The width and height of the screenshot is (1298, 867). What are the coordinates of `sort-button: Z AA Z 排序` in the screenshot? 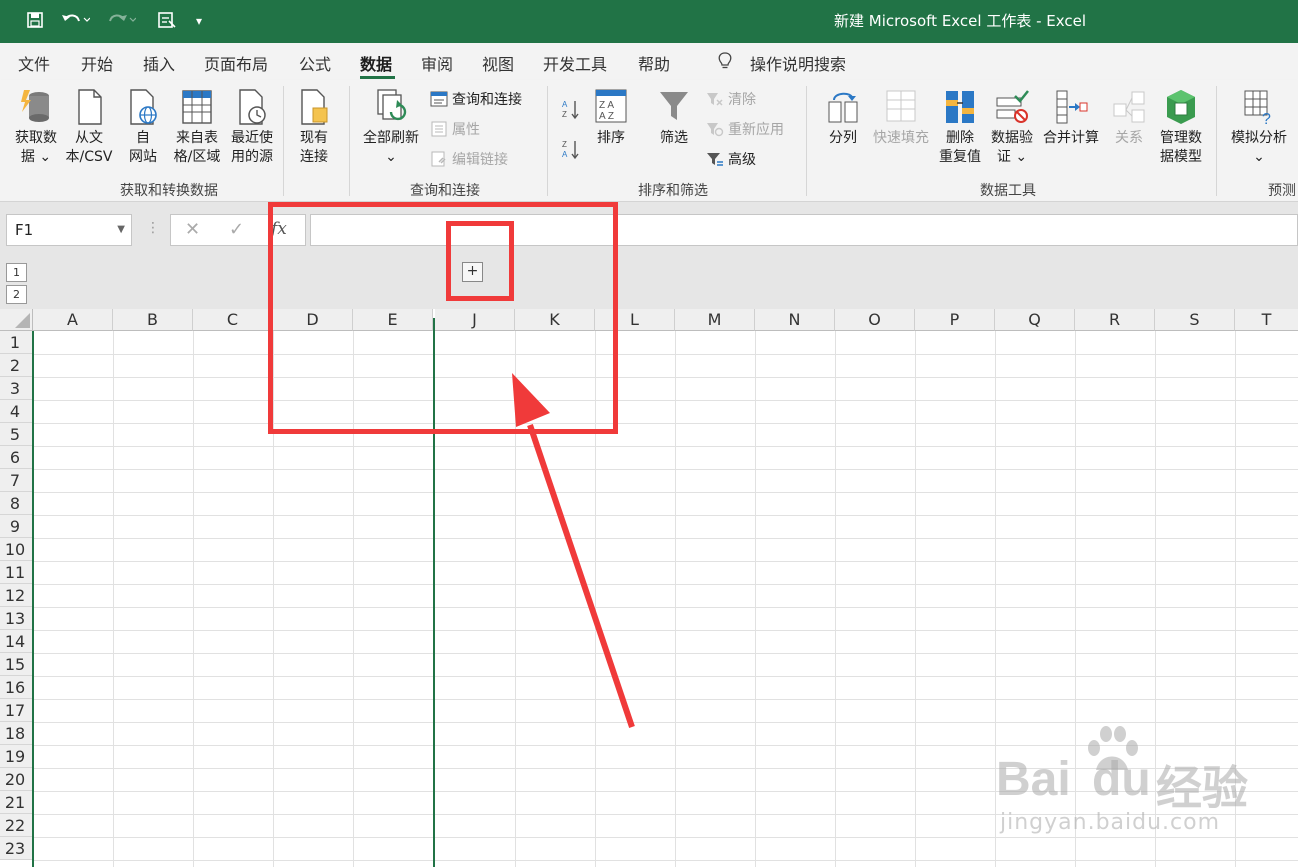 It's located at (611, 118).